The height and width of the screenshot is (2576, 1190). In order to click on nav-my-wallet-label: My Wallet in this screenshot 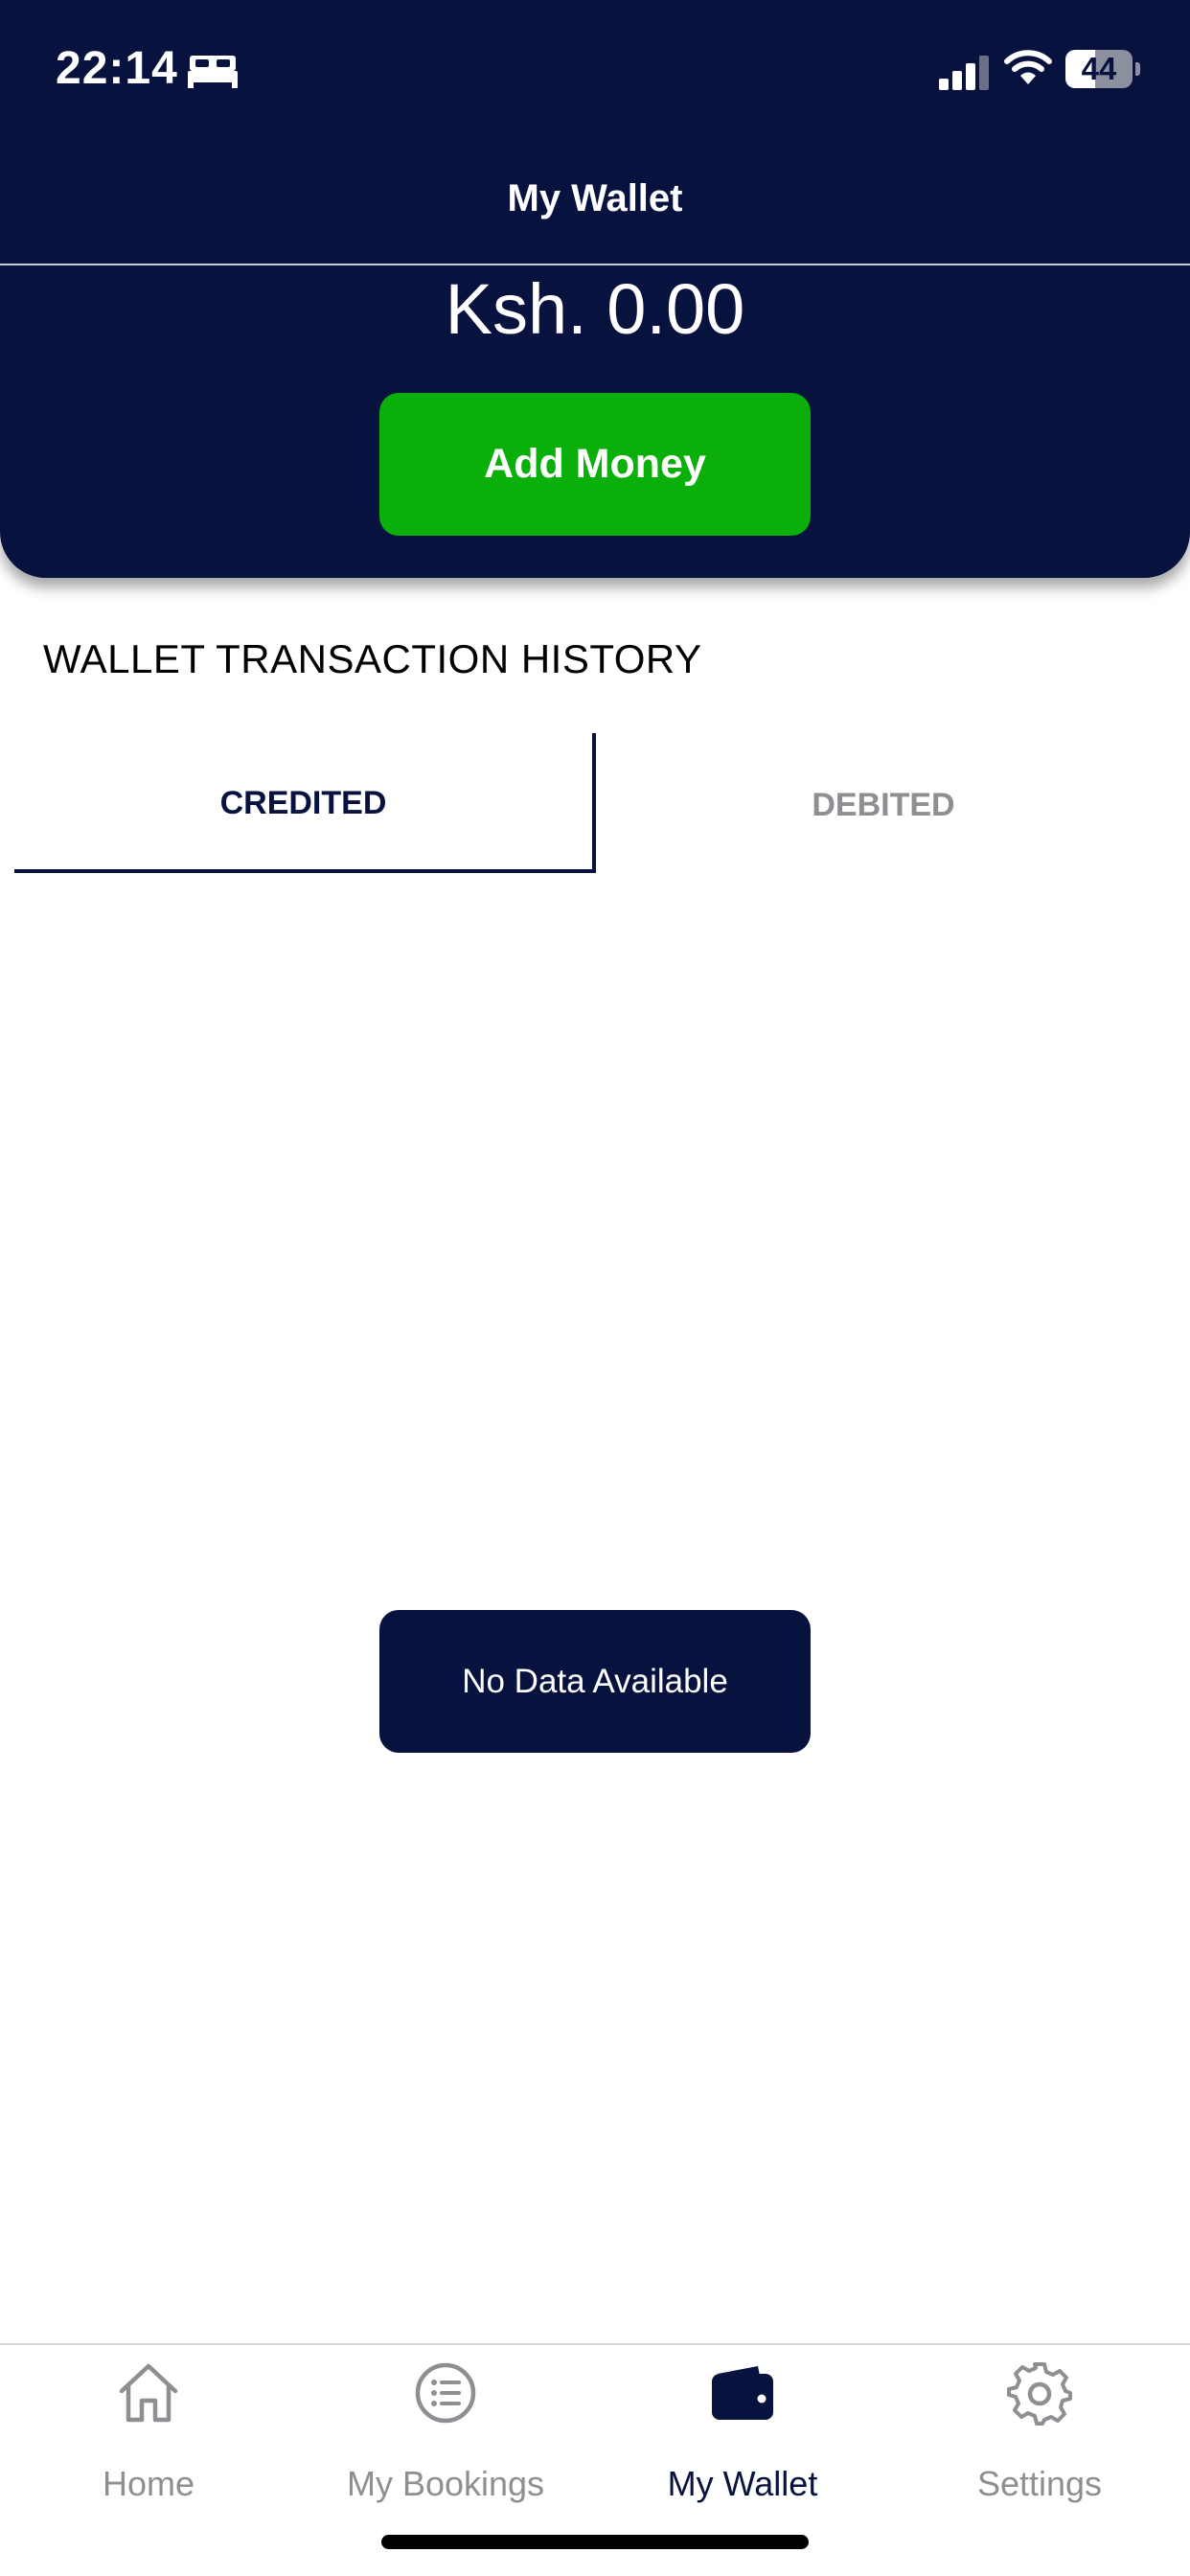, I will do `click(743, 2483)`.